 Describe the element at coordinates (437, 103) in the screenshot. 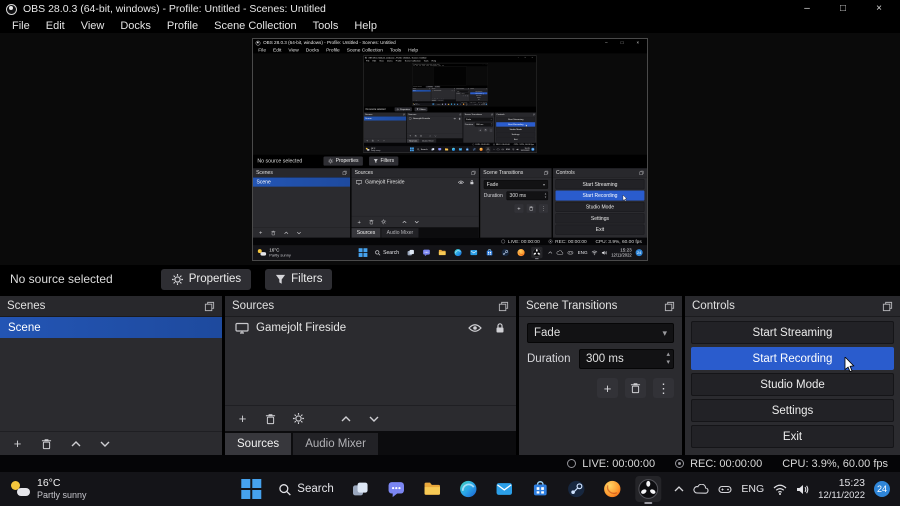

I see `search-button: Search` at that location.